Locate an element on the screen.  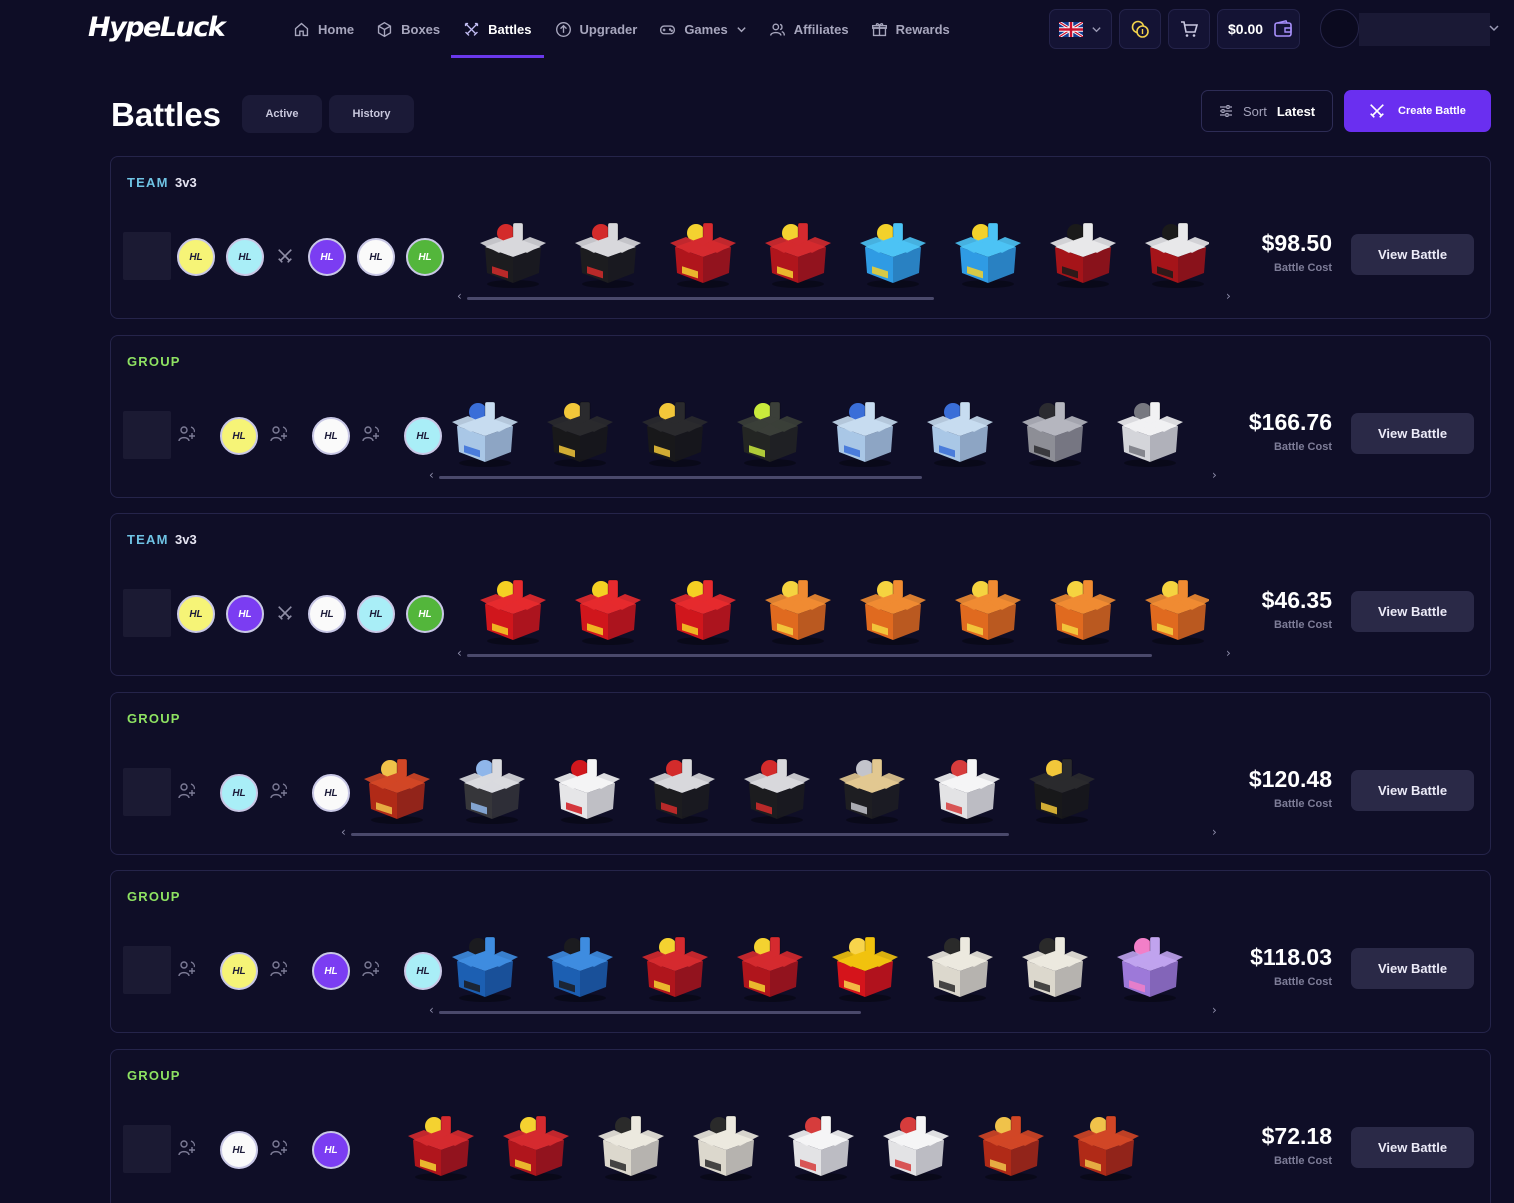
language-selector is located at coordinates (1080, 29).